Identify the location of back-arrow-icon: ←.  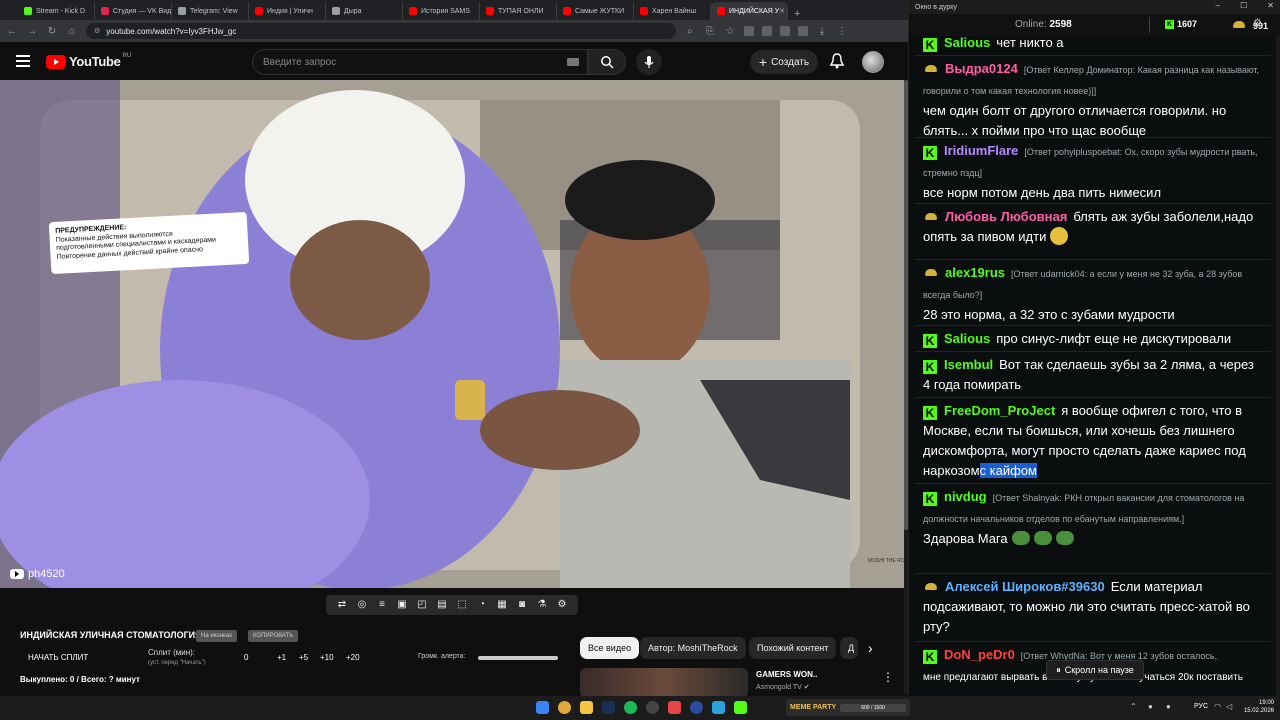
(12, 31).